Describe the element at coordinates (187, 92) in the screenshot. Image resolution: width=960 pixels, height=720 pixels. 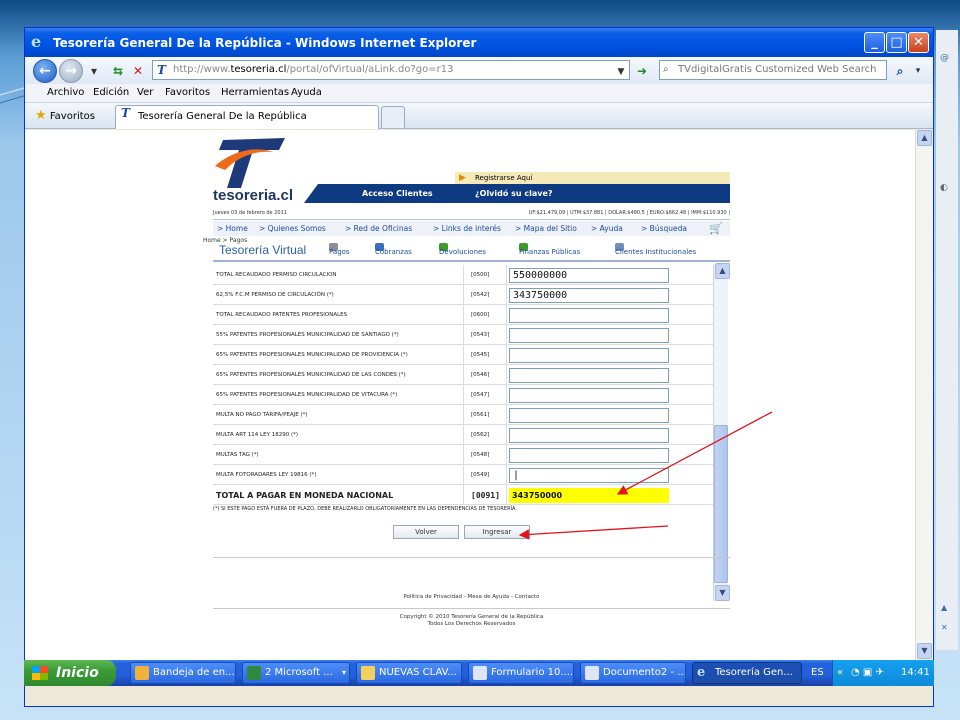
I see `menu-favoritos: Favoritos` at that location.